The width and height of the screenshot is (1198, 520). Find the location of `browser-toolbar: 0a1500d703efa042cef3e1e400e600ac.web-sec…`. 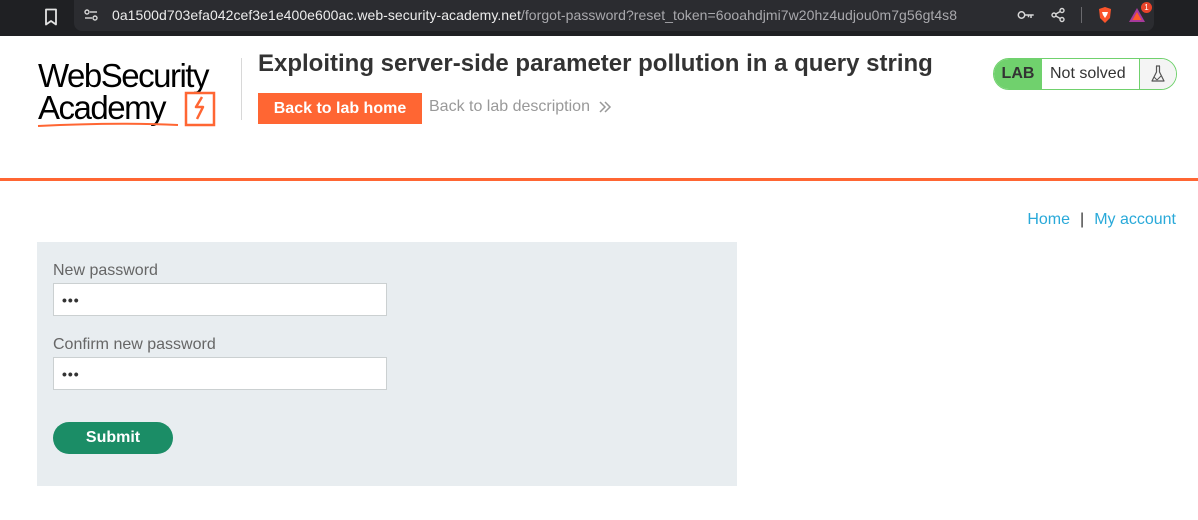

browser-toolbar: 0a1500d703efa042cef3e1e400e600ac.web-sec… is located at coordinates (599, 18).